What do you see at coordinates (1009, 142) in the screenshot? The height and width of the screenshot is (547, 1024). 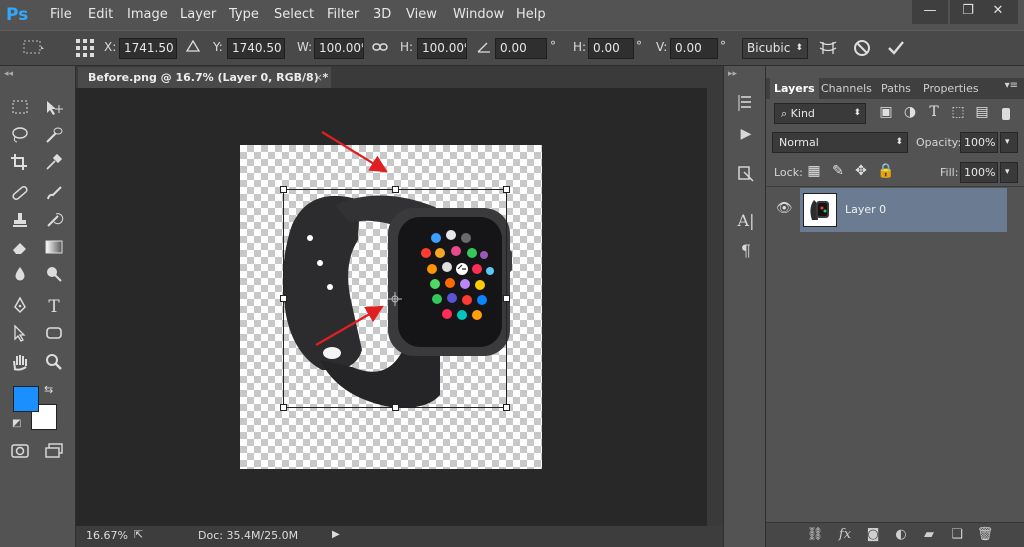 I see `opacity-dropdown-icon: ▾` at bounding box center [1009, 142].